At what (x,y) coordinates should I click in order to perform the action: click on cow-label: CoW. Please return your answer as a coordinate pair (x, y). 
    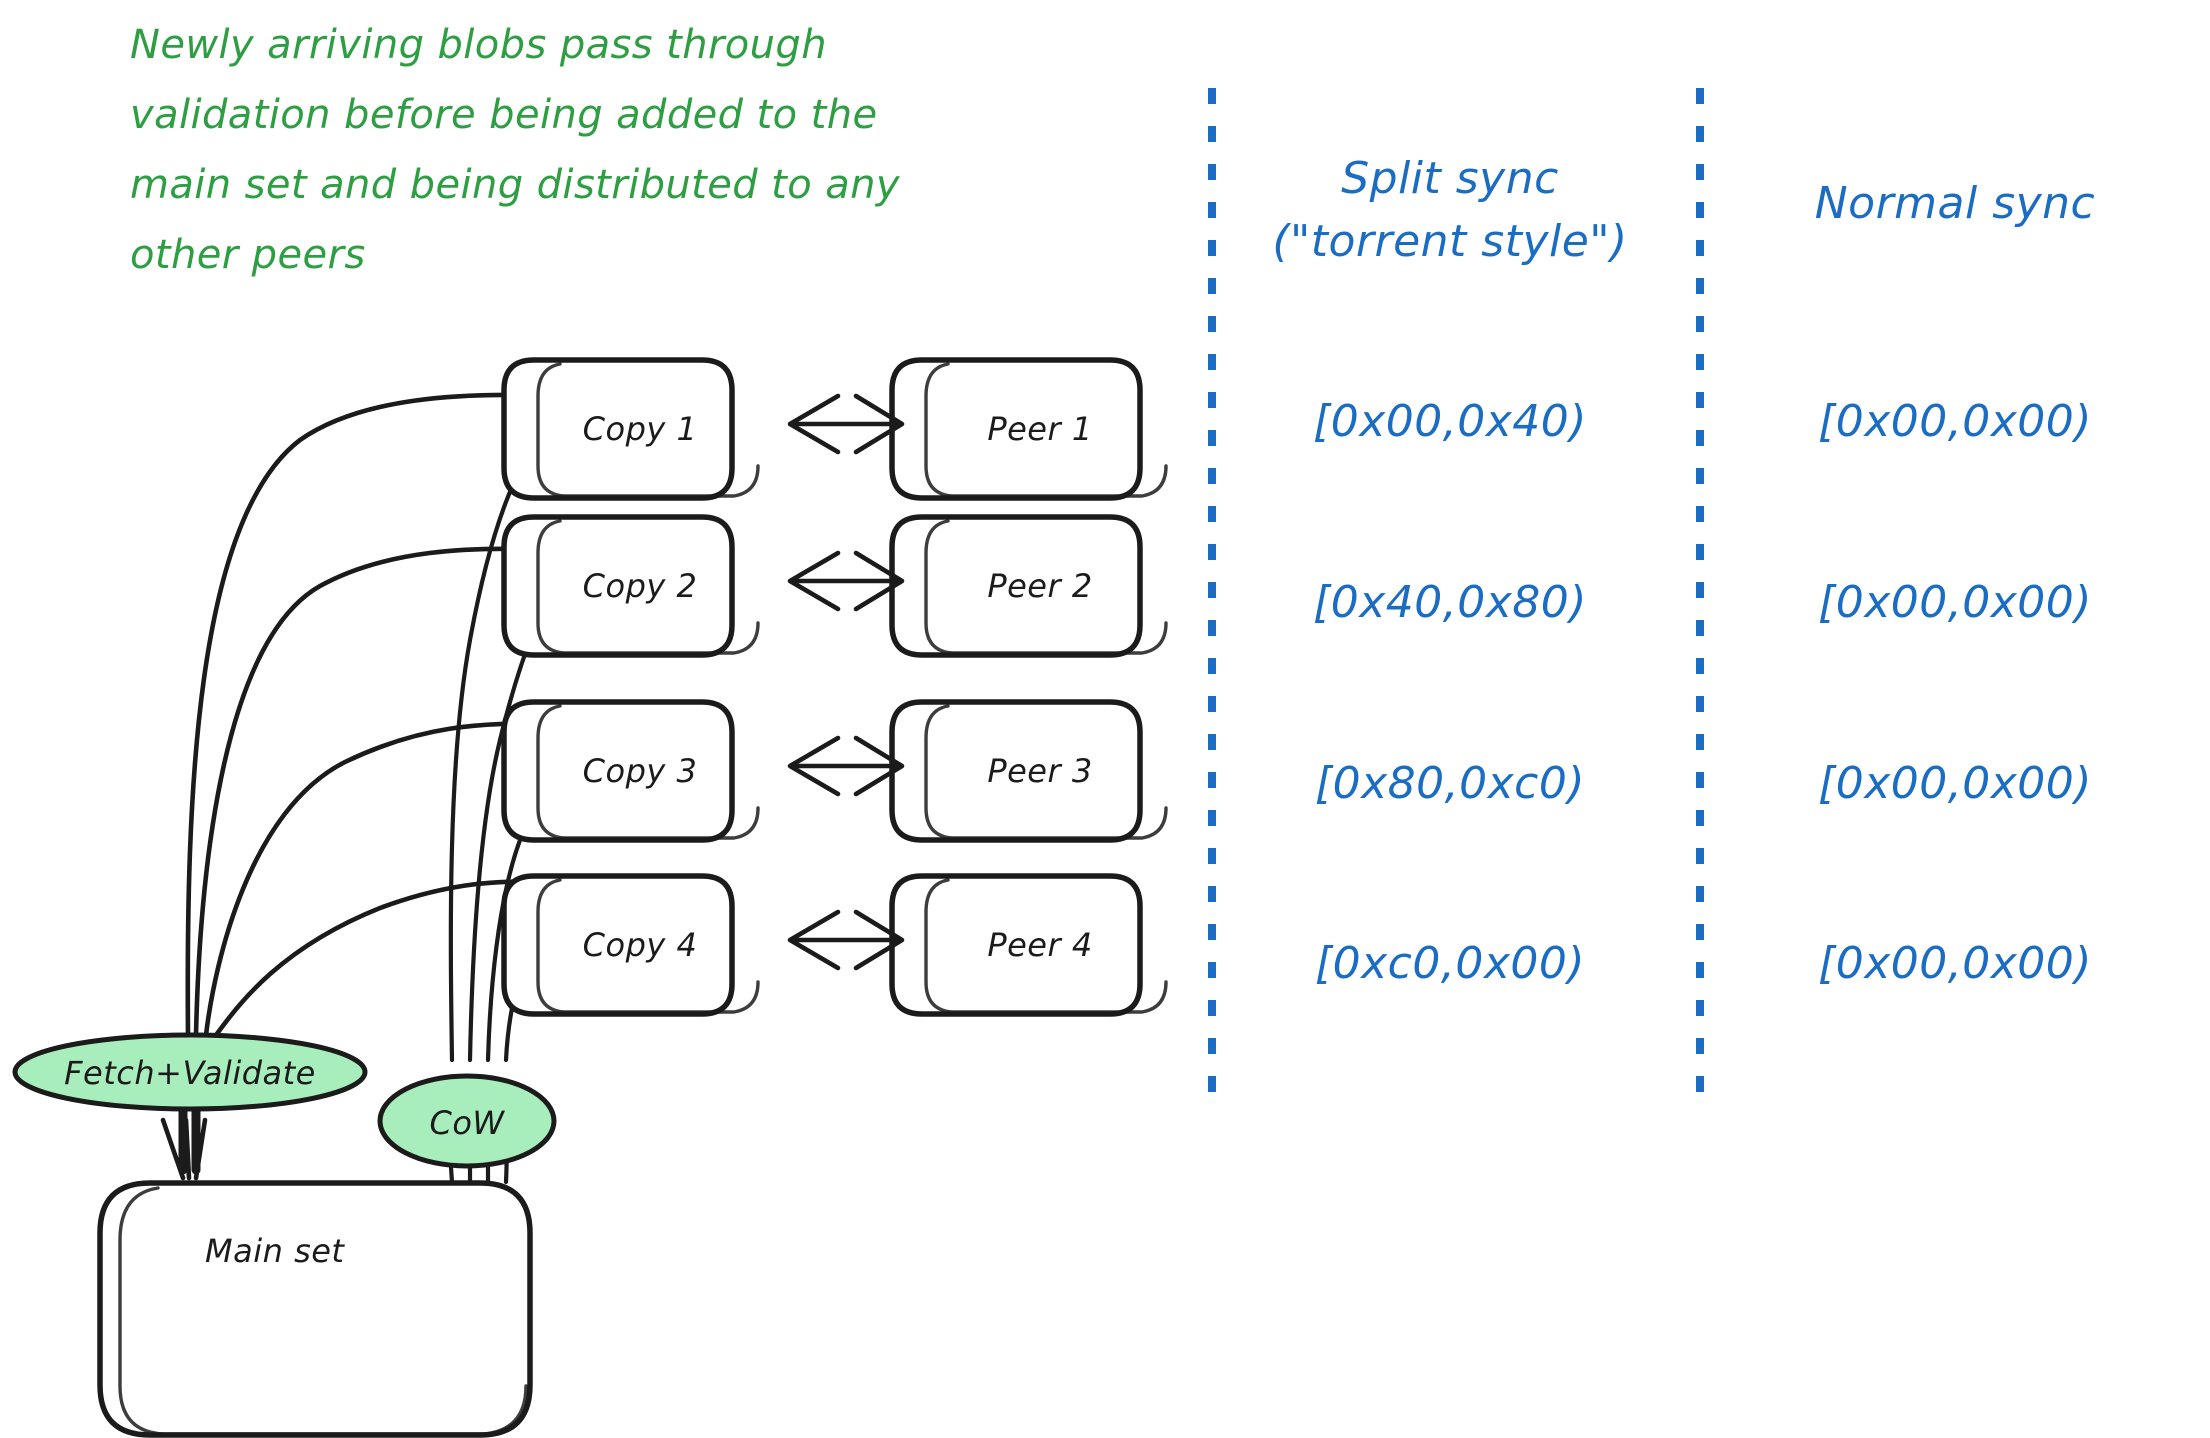
    Looking at the image, I should click on (467, 1123).